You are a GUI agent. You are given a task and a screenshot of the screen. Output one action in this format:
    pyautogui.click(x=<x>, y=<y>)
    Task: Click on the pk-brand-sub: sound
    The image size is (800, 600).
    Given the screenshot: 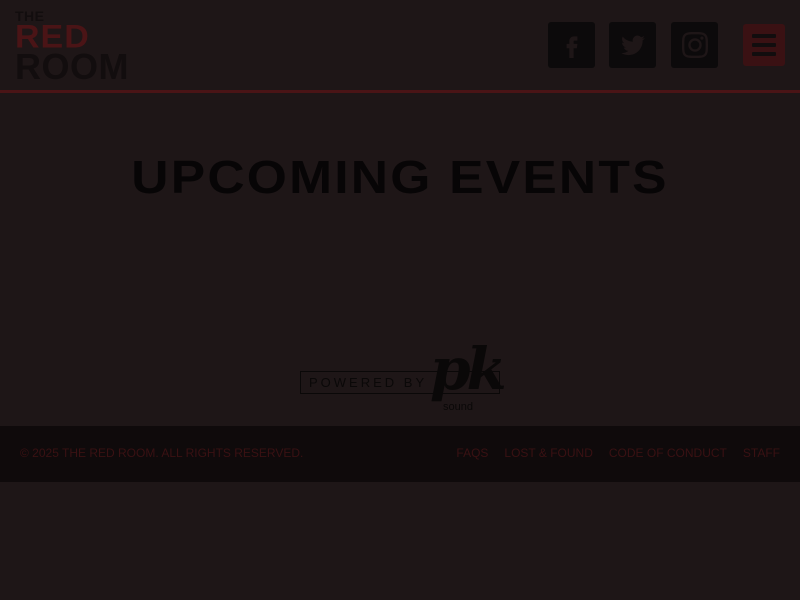 What is the action you would take?
    pyautogui.click(x=458, y=407)
    